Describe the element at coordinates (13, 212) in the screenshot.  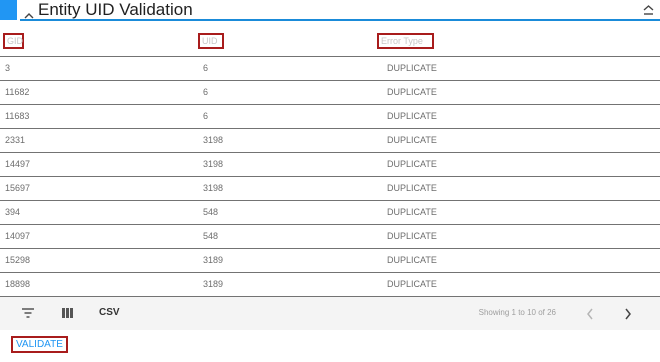
I see `cell-gid: 394` at that location.